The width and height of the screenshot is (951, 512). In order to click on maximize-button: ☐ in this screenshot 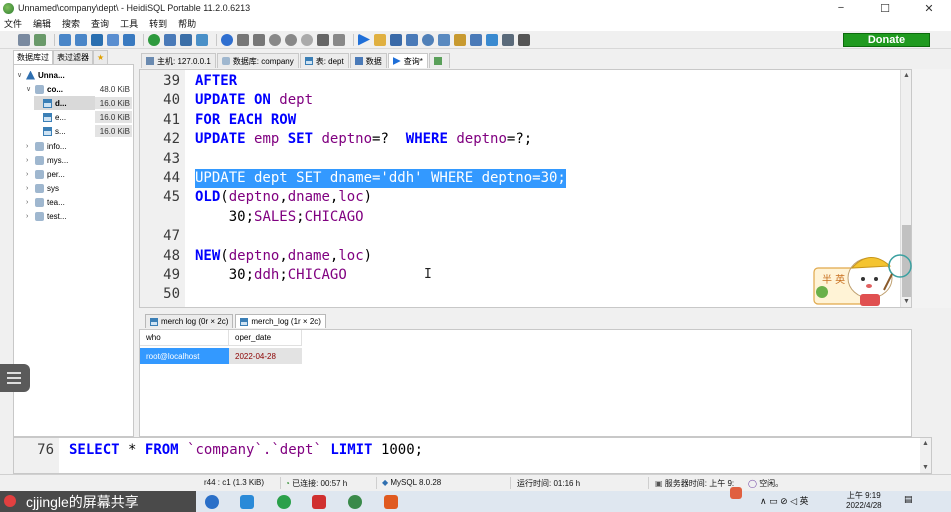, I will do `click(885, 8)`.